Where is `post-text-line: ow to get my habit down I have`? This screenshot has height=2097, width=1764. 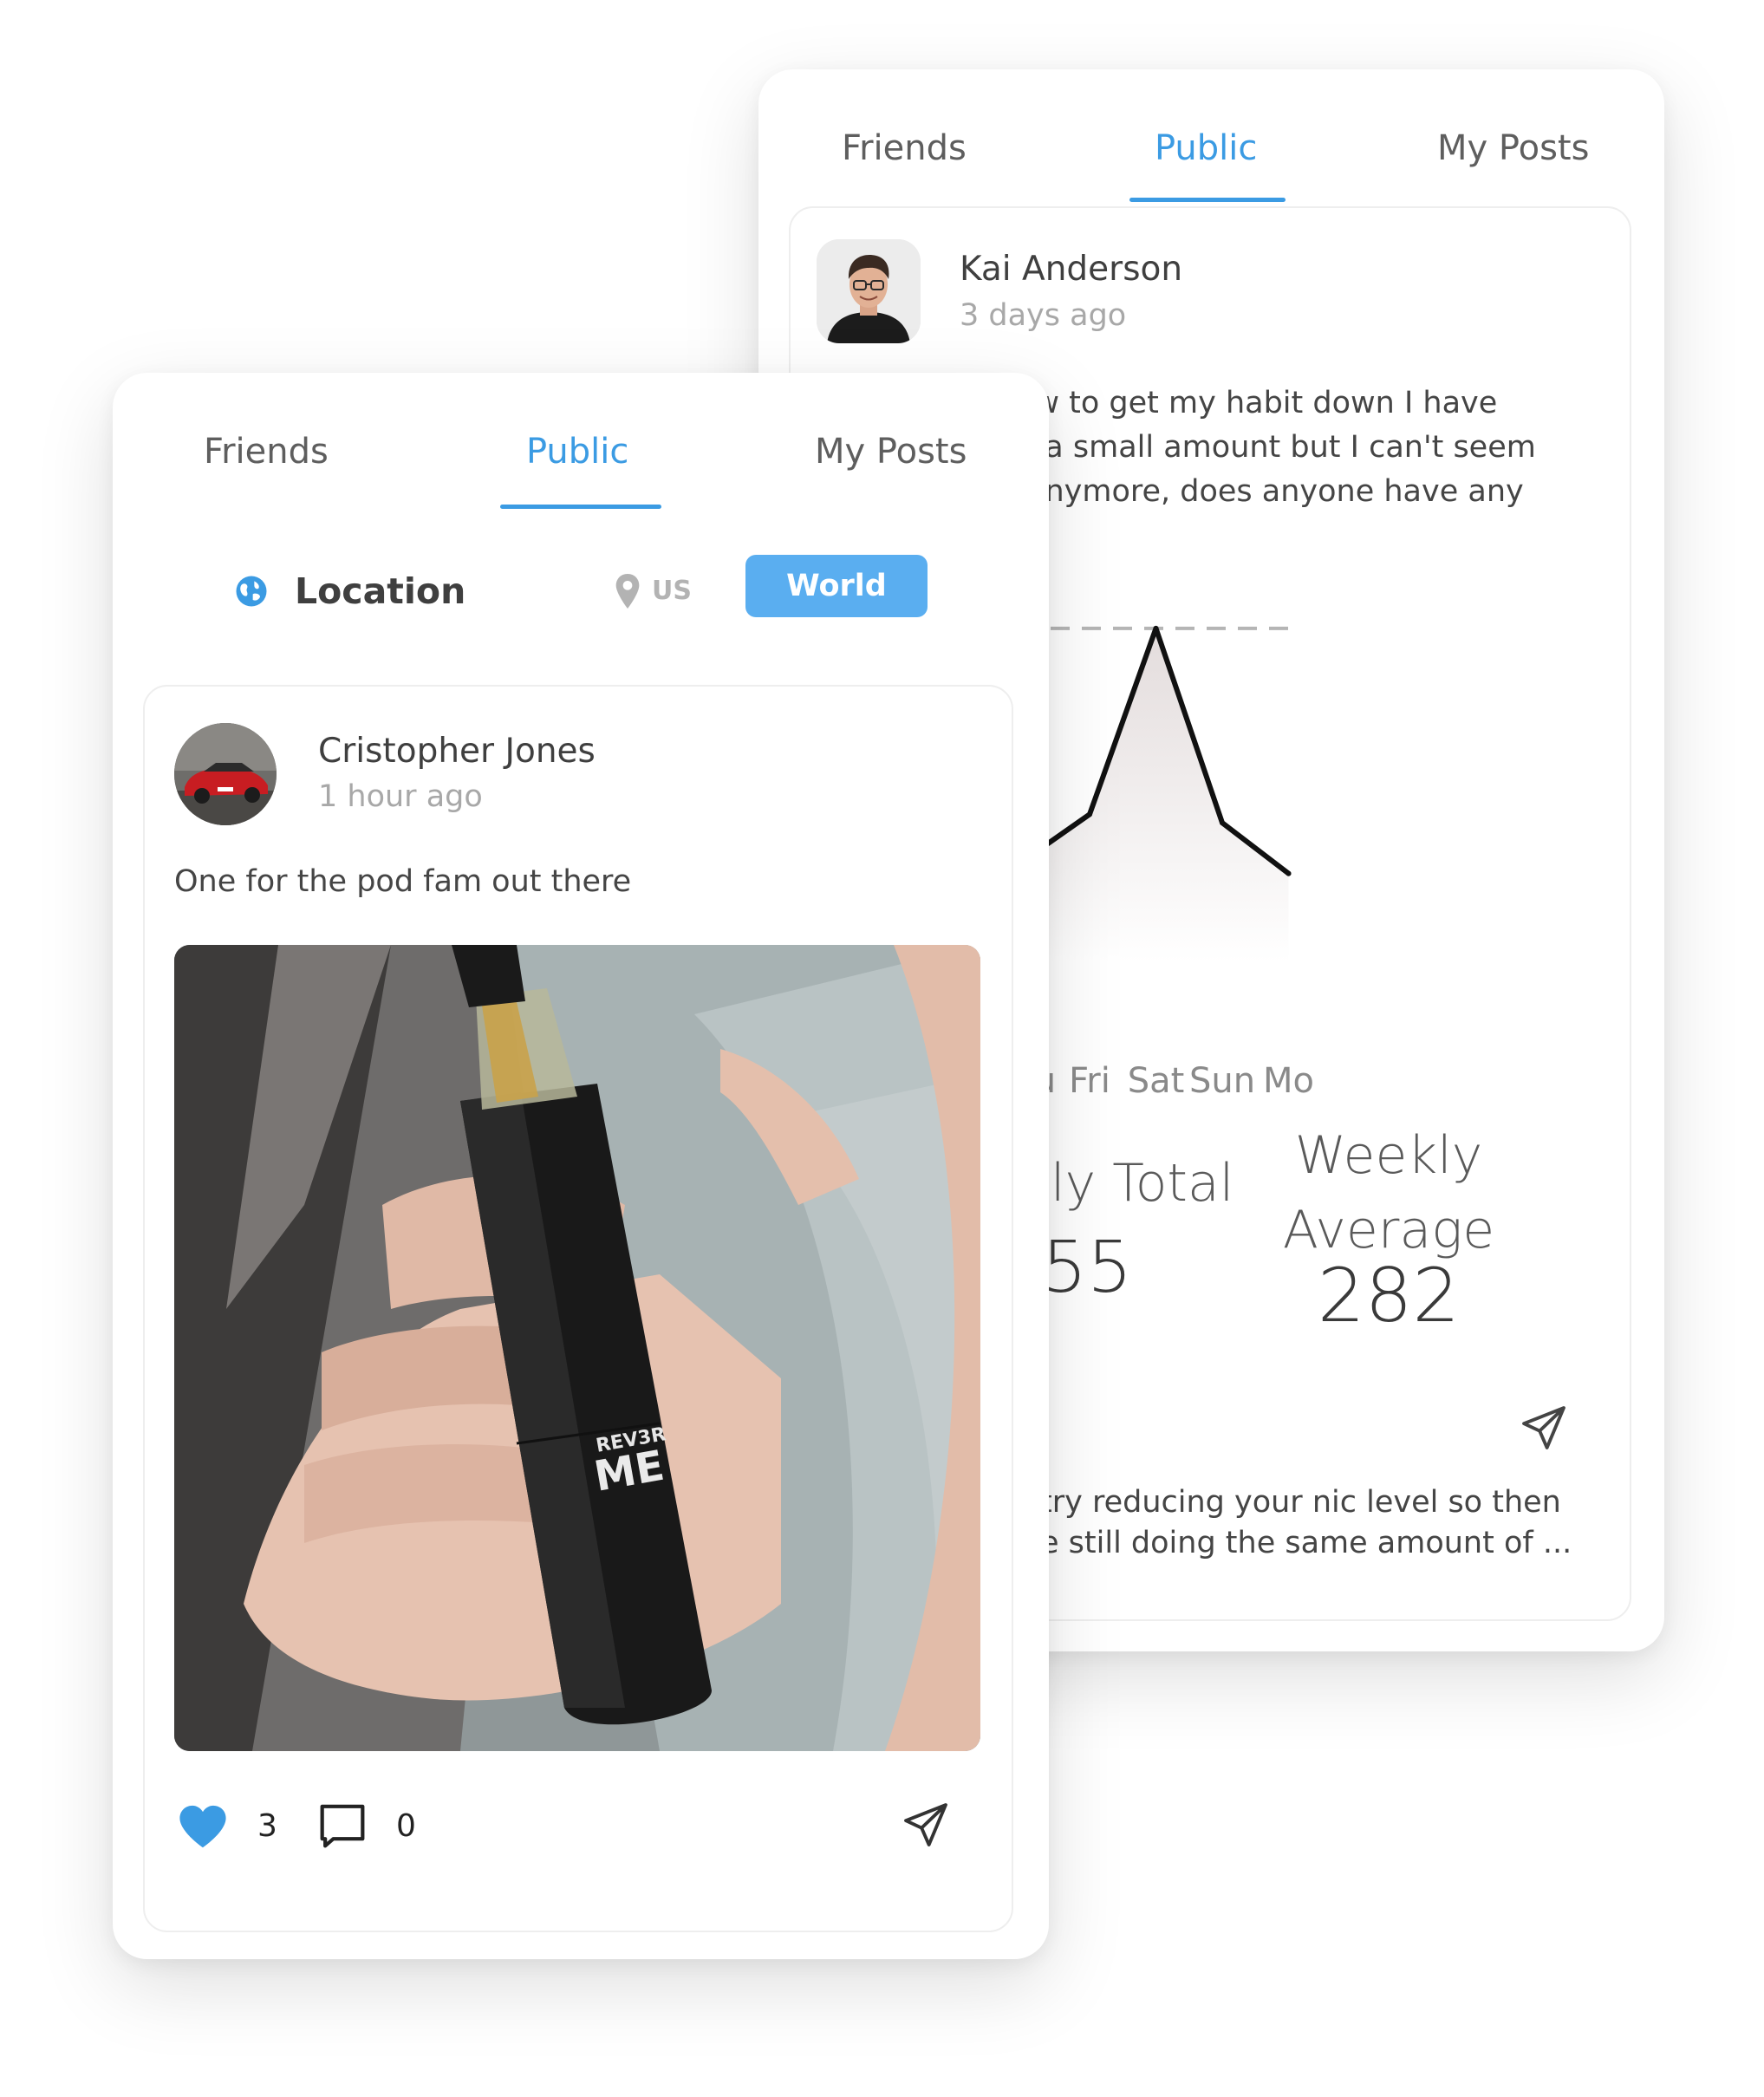
post-text-line: ow to get my habit down I have is located at coordinates (1257, 403).